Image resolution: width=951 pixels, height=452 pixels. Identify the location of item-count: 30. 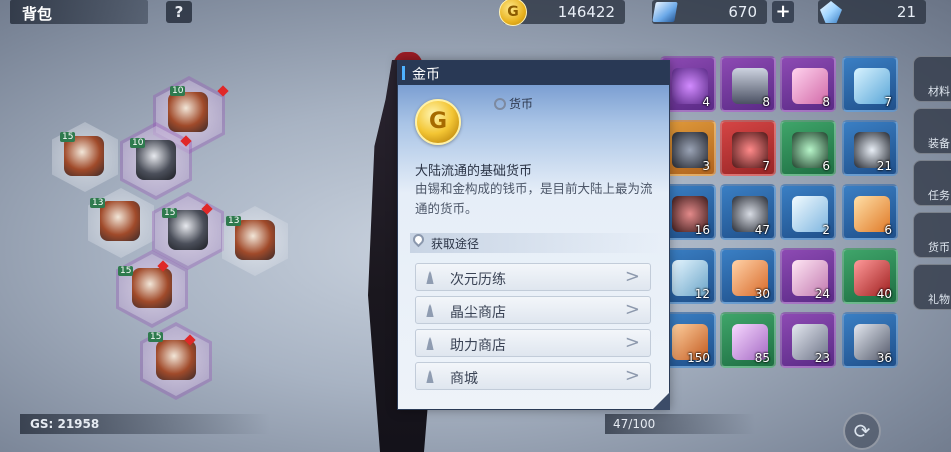
(762, 294).